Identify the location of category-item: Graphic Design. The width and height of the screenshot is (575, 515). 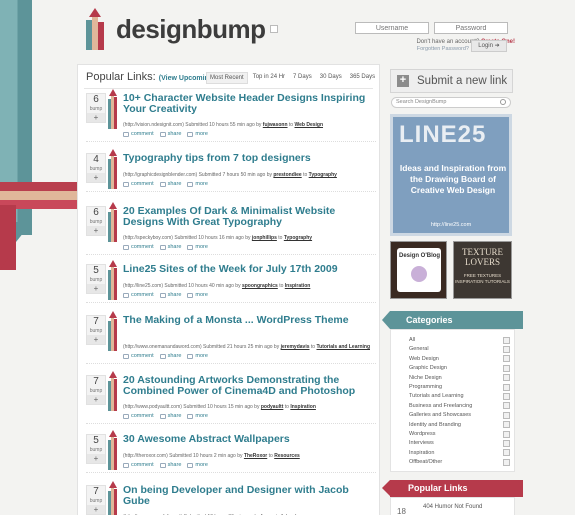
(428, 368).